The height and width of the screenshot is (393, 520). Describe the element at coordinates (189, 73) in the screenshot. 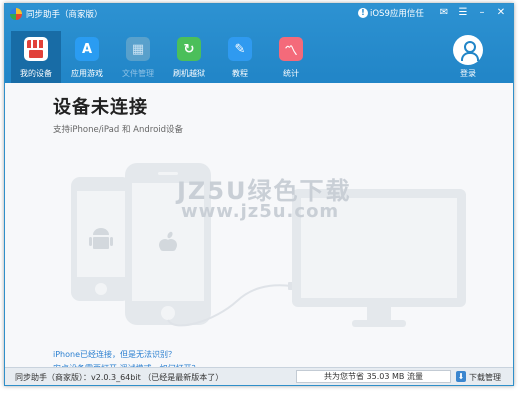

I see `nav-label: 刷机越狱` at that location.